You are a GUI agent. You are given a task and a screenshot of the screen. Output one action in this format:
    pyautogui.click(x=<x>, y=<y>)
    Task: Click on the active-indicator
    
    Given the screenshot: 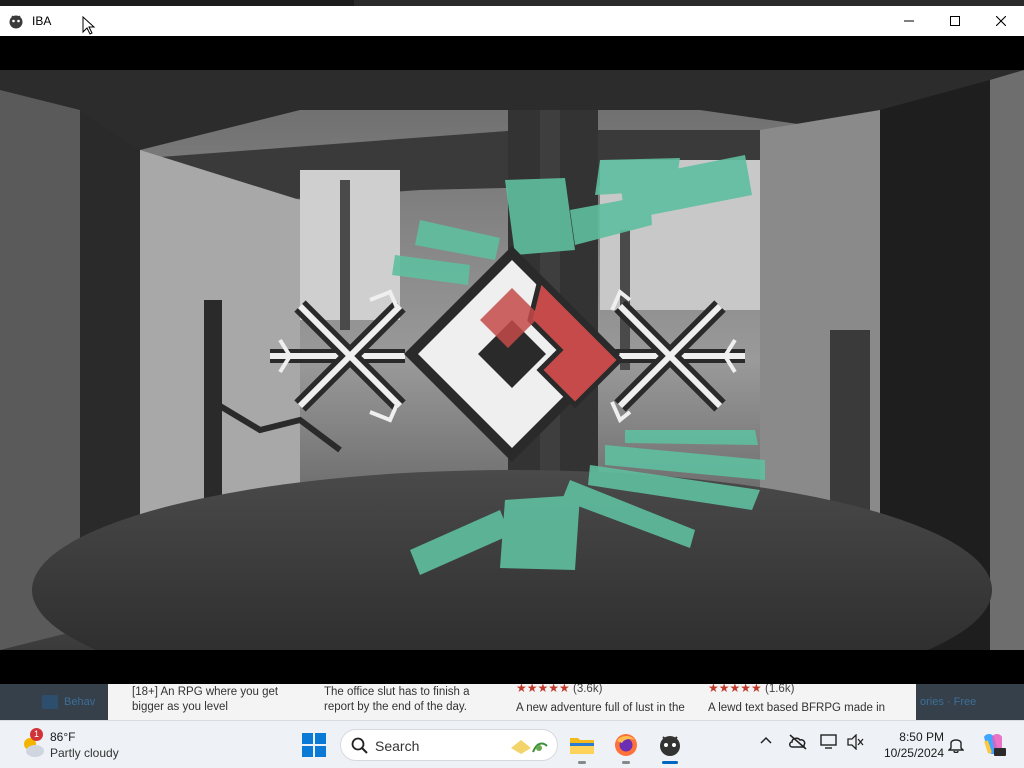 What is the action you would take?
    pyautogui.click(x=670, y=762)
    